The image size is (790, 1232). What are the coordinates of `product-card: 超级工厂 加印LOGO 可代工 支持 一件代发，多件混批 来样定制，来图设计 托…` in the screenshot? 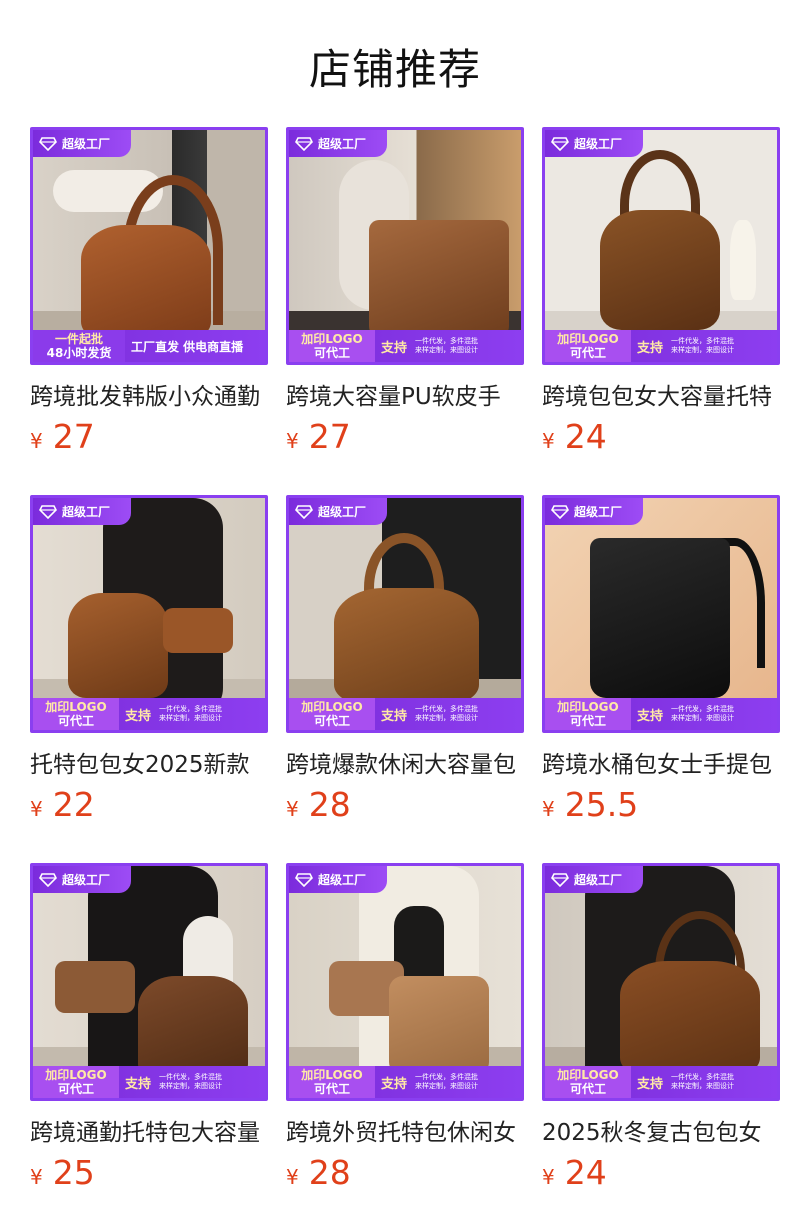 It's located at (149, 665).